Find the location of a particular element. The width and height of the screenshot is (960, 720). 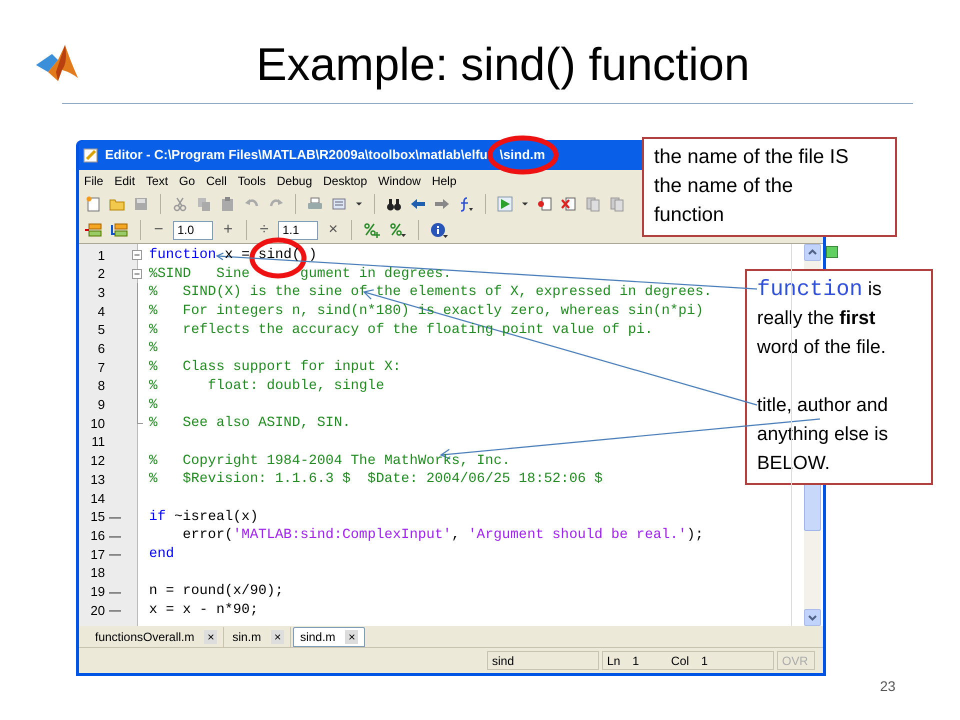

factor-field: 1.1 is located at coordinates (298, 230).